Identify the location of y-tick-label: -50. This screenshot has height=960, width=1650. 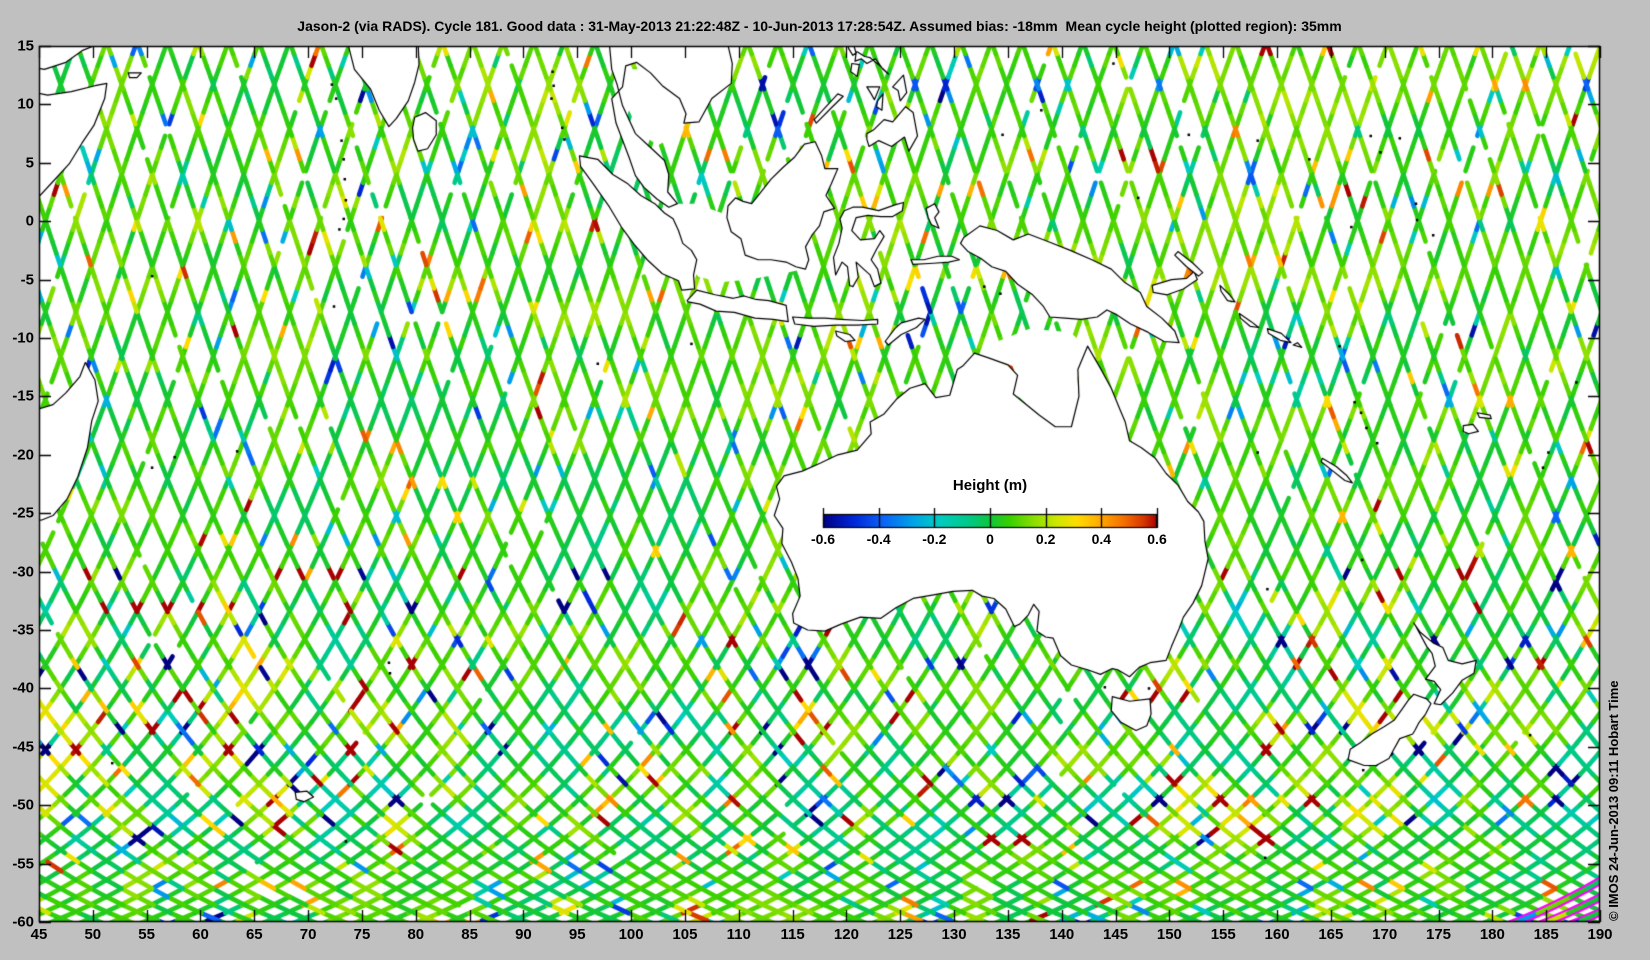
(23, 805).